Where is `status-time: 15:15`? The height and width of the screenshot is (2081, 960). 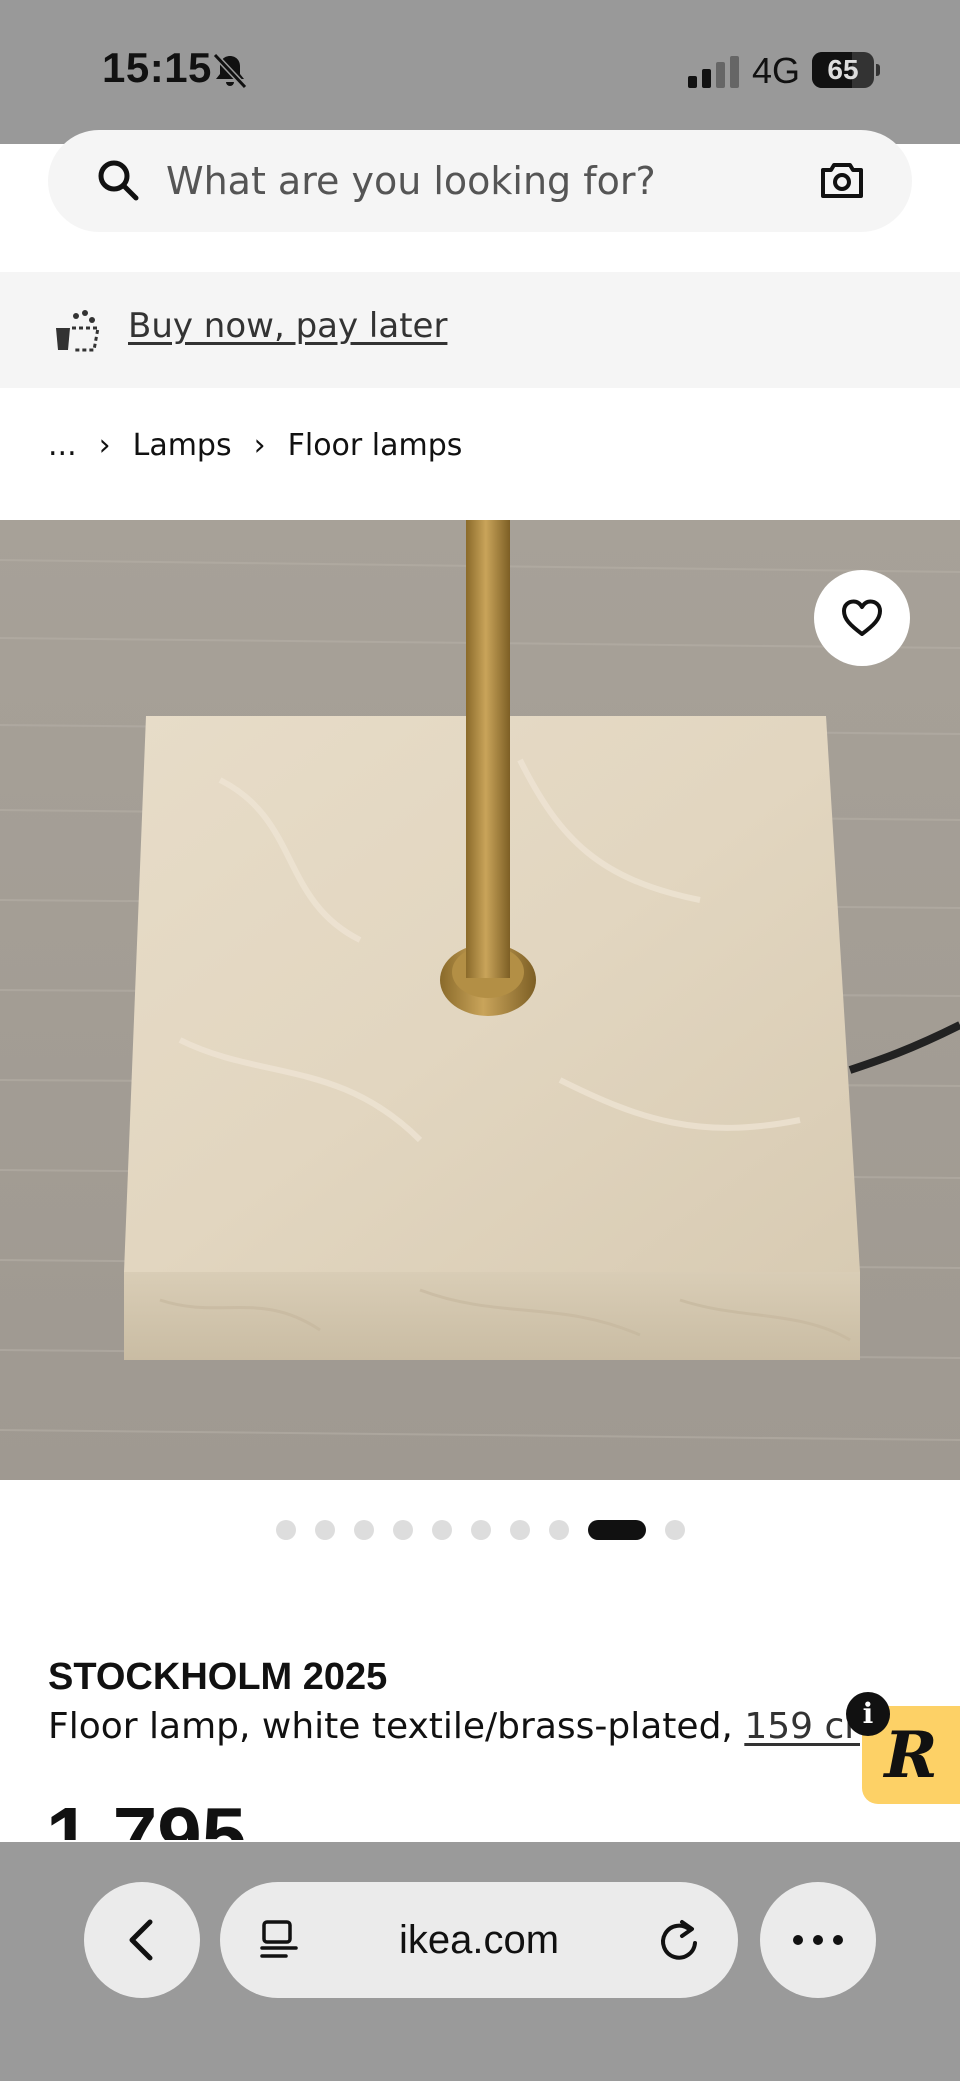 status-time: 15:15 is located at coordinates (157, 67).